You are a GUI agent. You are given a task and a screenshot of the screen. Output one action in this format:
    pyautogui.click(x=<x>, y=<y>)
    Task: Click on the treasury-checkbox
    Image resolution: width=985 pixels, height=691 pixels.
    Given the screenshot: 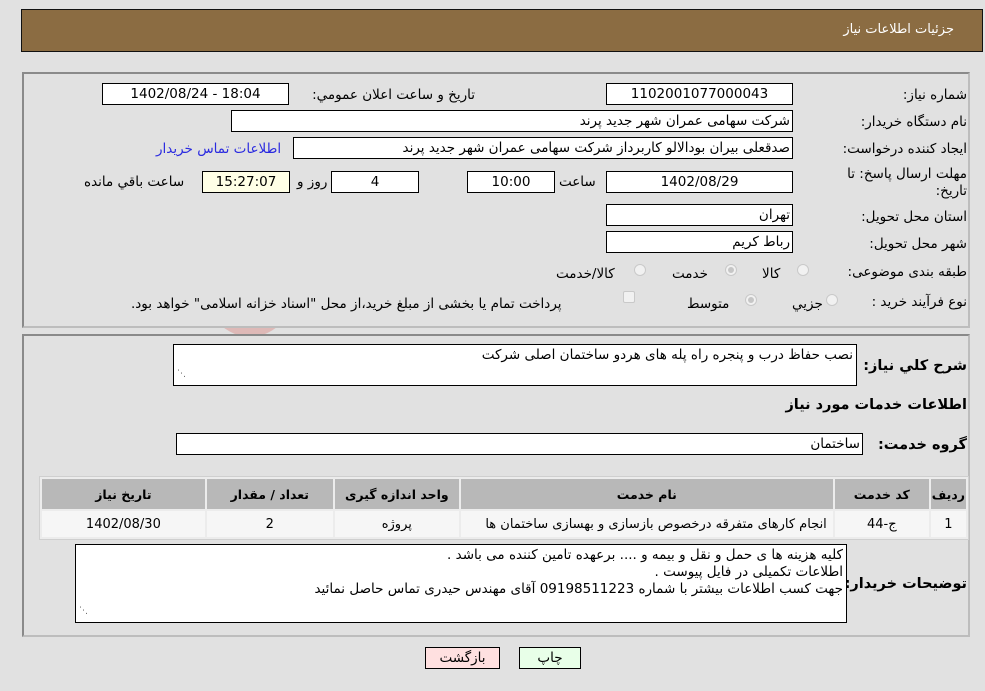 What is the action you would take?
    pyautogui.click(x=629, y=297)
    